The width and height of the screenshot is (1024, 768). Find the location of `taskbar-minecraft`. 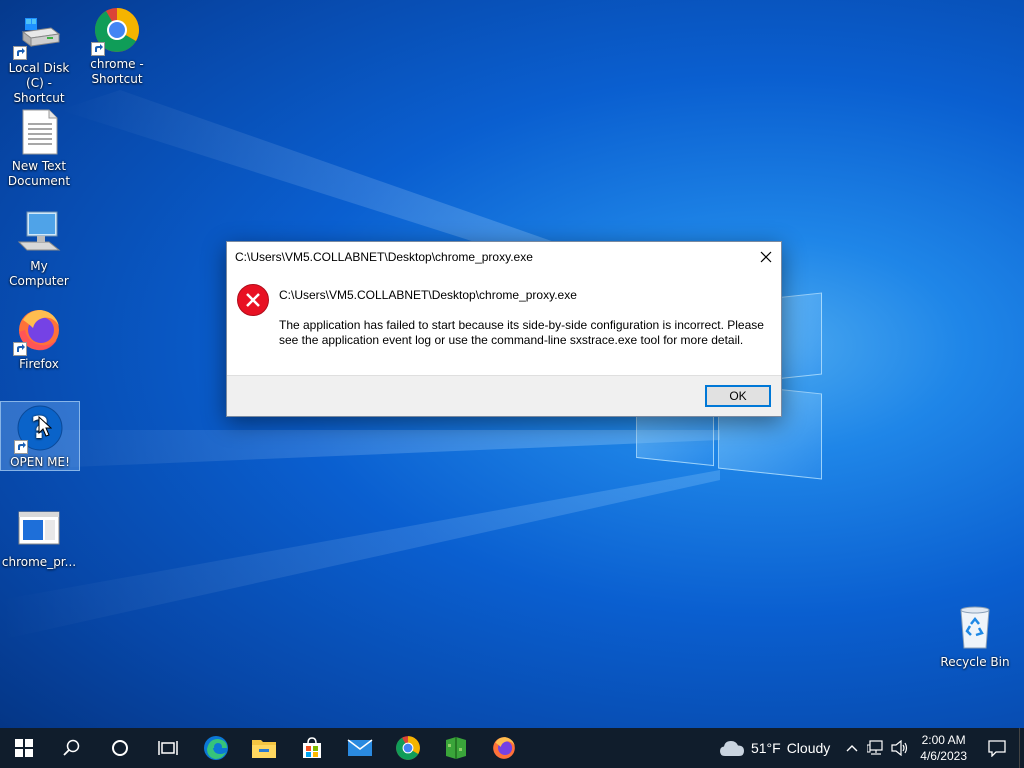

taskbar-minecraft is located at coordinates (456, 748).